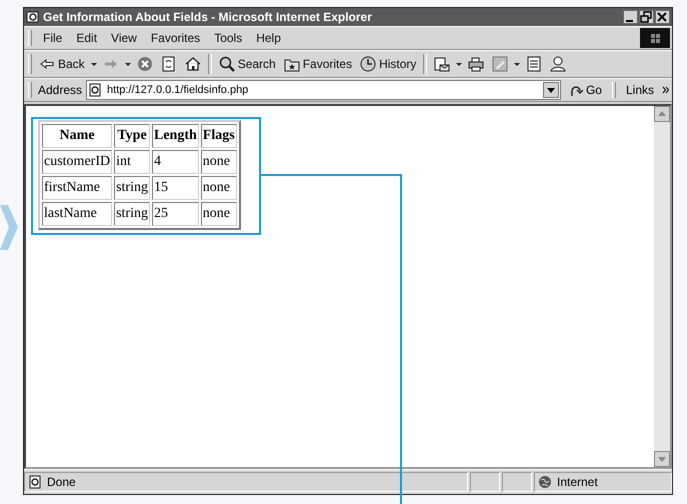 Image resolution: width=687 pixels, height=504 pixels. What do you see at coordinates (192, 64) in the screenshot?
I see `house-icon` at bounding box center [192, 64].